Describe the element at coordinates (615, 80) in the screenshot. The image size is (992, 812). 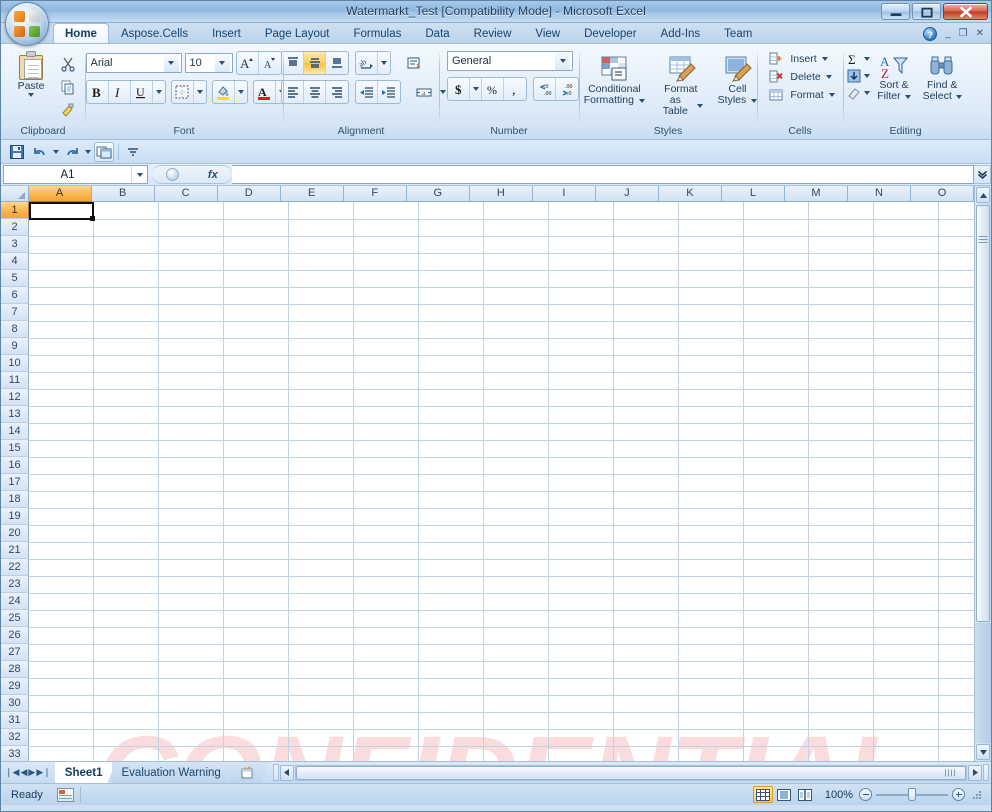
I see `conditional-formatting-button: Conditional Formatting` at that location.